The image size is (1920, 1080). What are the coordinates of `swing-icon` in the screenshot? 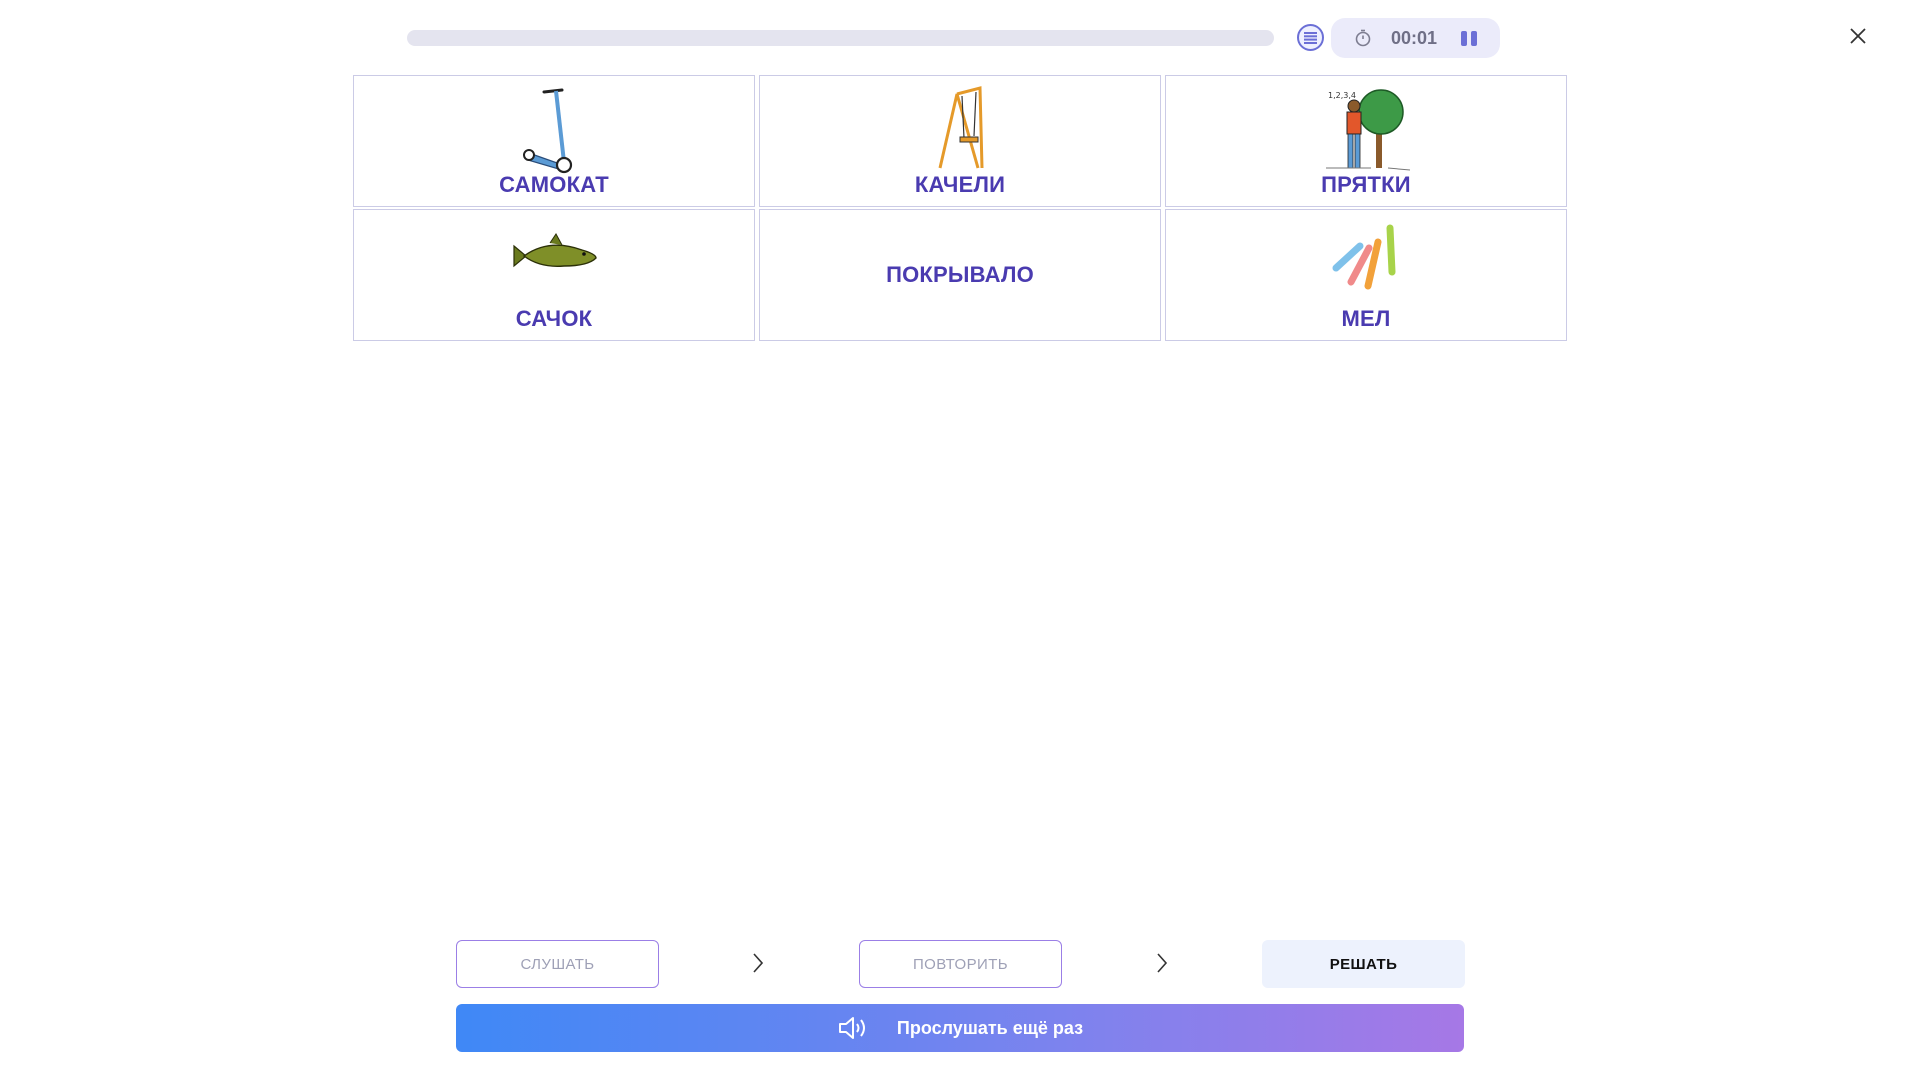 It's located at (961, 127).